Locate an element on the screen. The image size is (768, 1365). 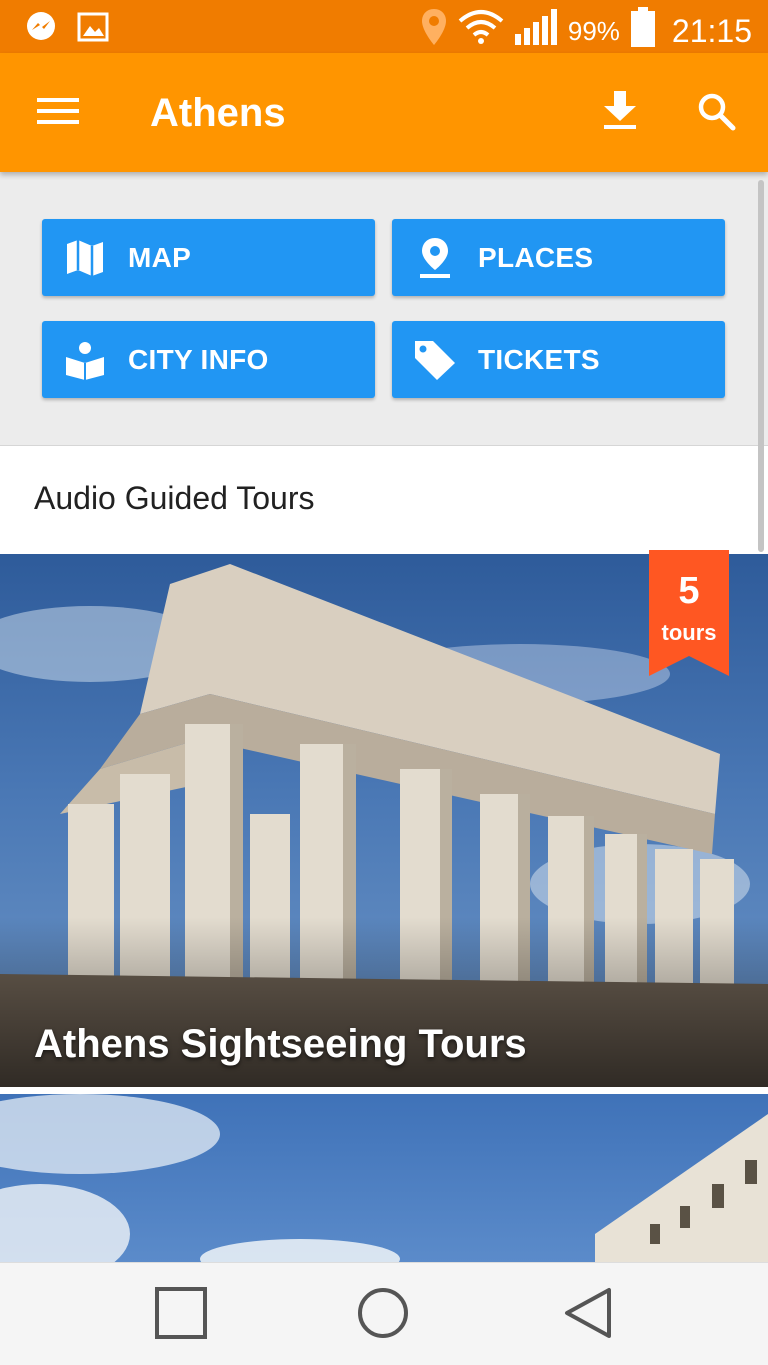
navigation-bar is located at coordinates (384, 1313).